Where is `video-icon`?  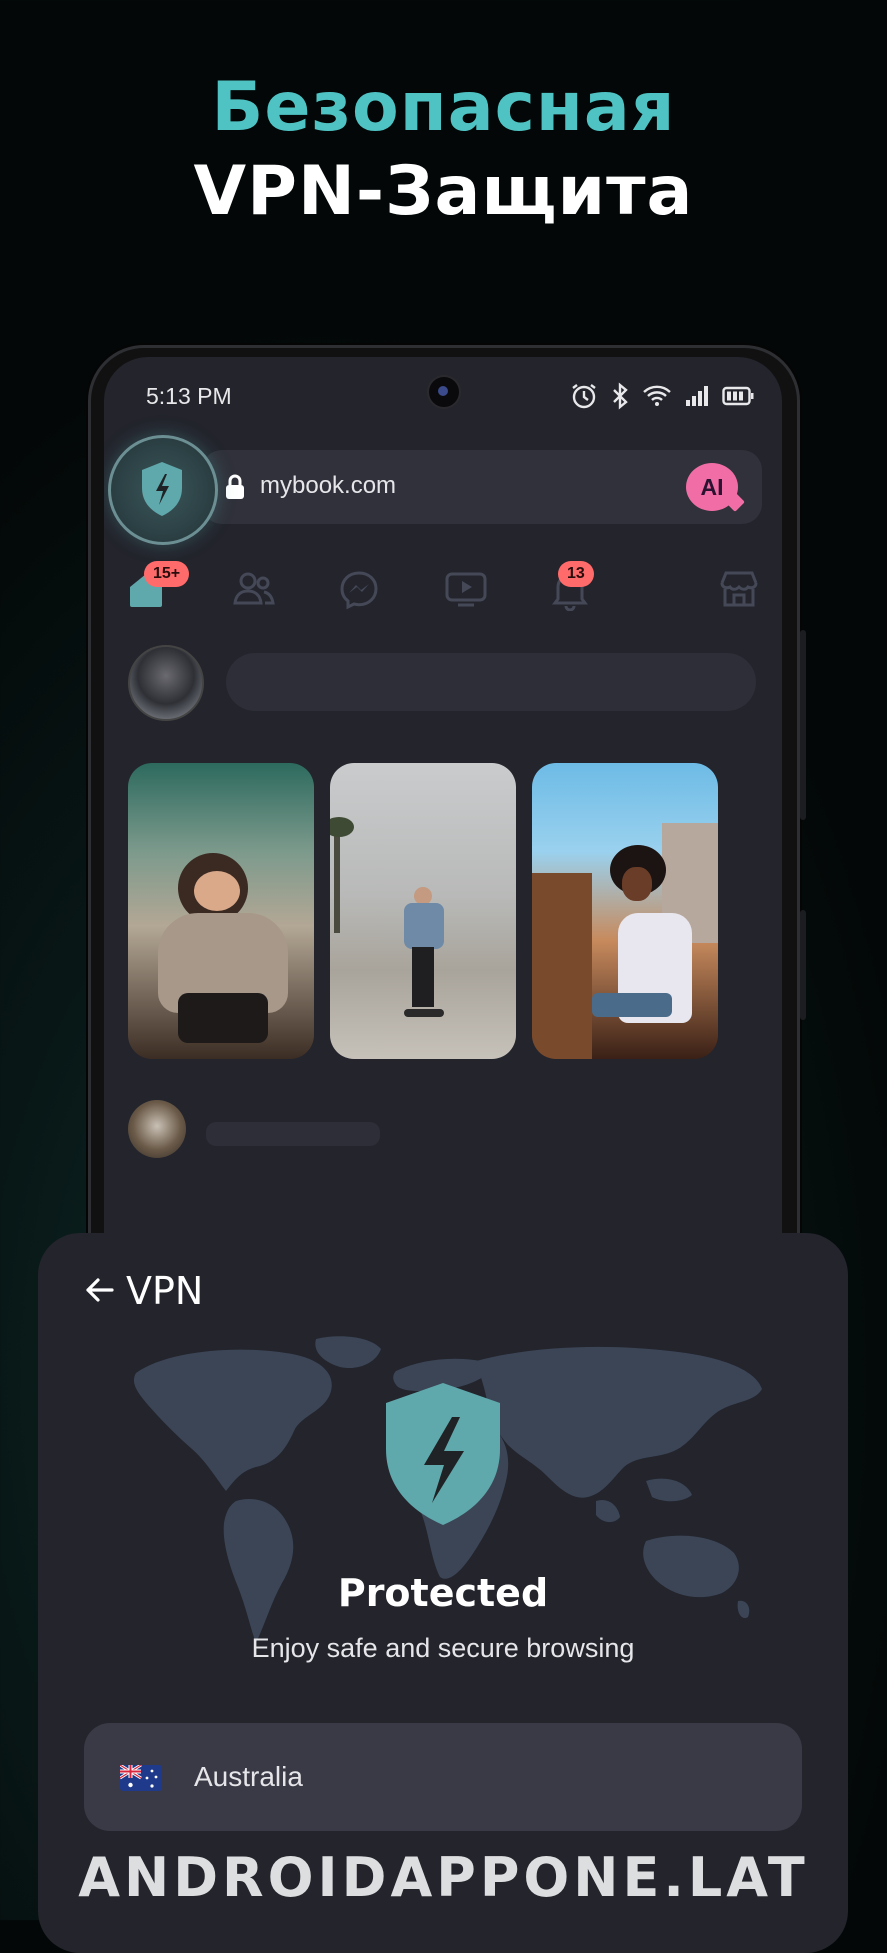 video-icon is located at coordinates (466, 589).